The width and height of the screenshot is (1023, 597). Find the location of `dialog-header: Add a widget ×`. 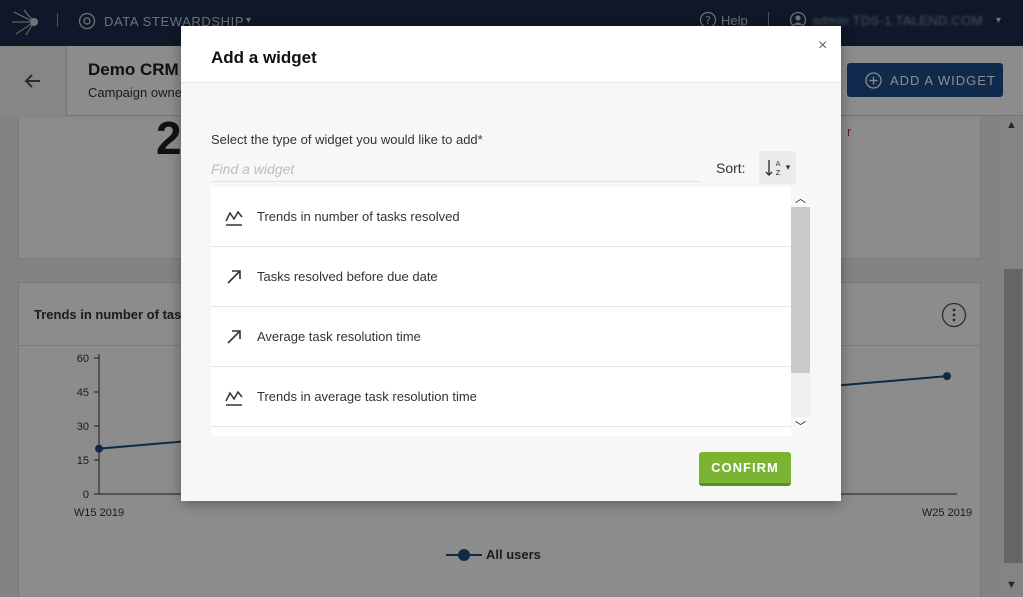

dialog-header: Add a widget × is located at coordinates (511, 54).